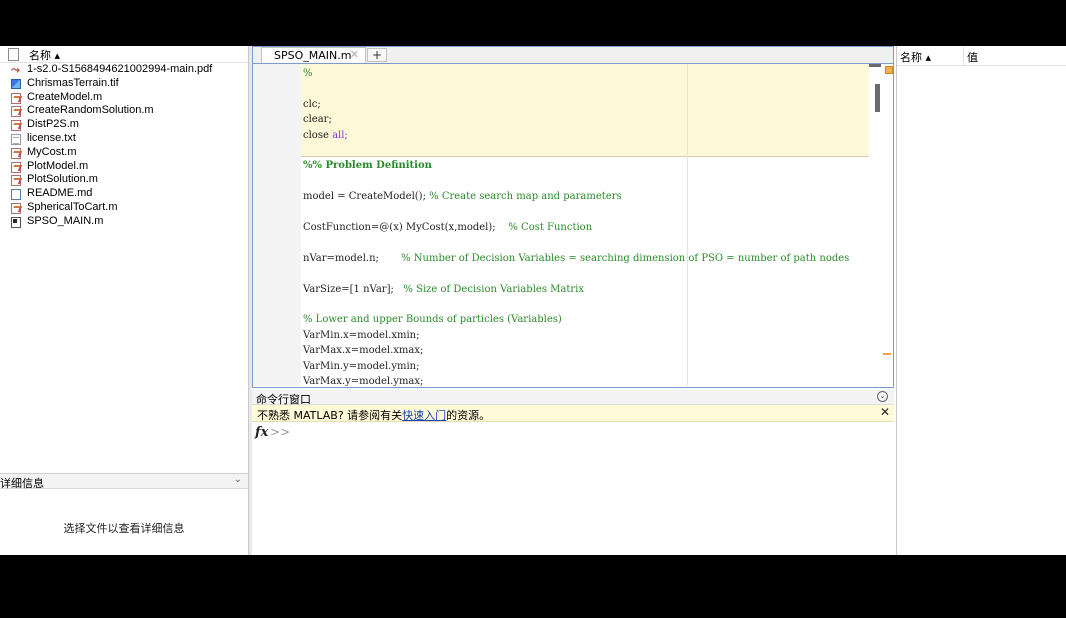  What do you see at coordinates (361, 335) in the screenshot?
I see `code-text: VarMin.x=model.xmin;` at bounding box center [361, 335].